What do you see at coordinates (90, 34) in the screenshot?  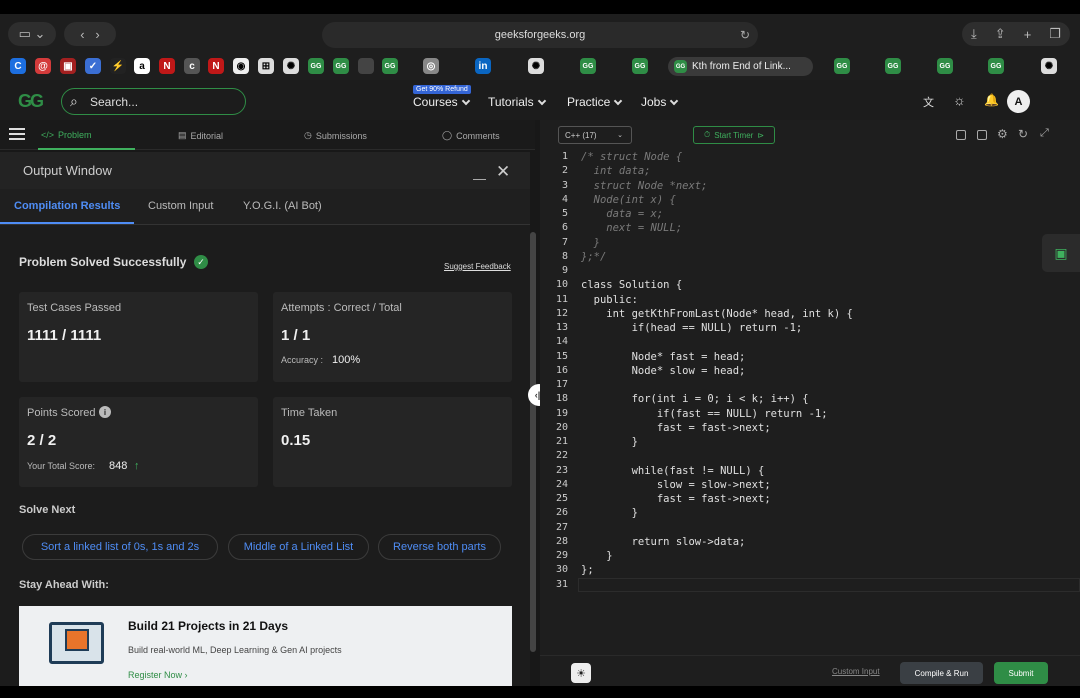 I see `back-forward-buttons: ‹ ›` at bounding box center [90, 34].